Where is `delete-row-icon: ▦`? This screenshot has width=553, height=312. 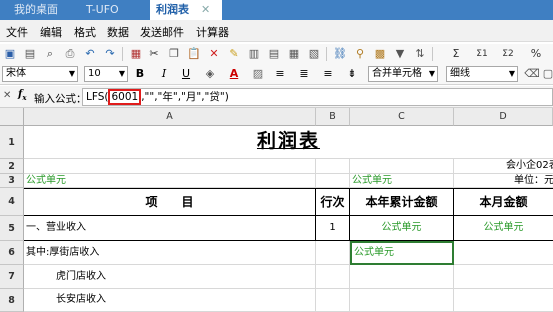
delete-row-icon: ▦ is located at coordinates (294, 54).